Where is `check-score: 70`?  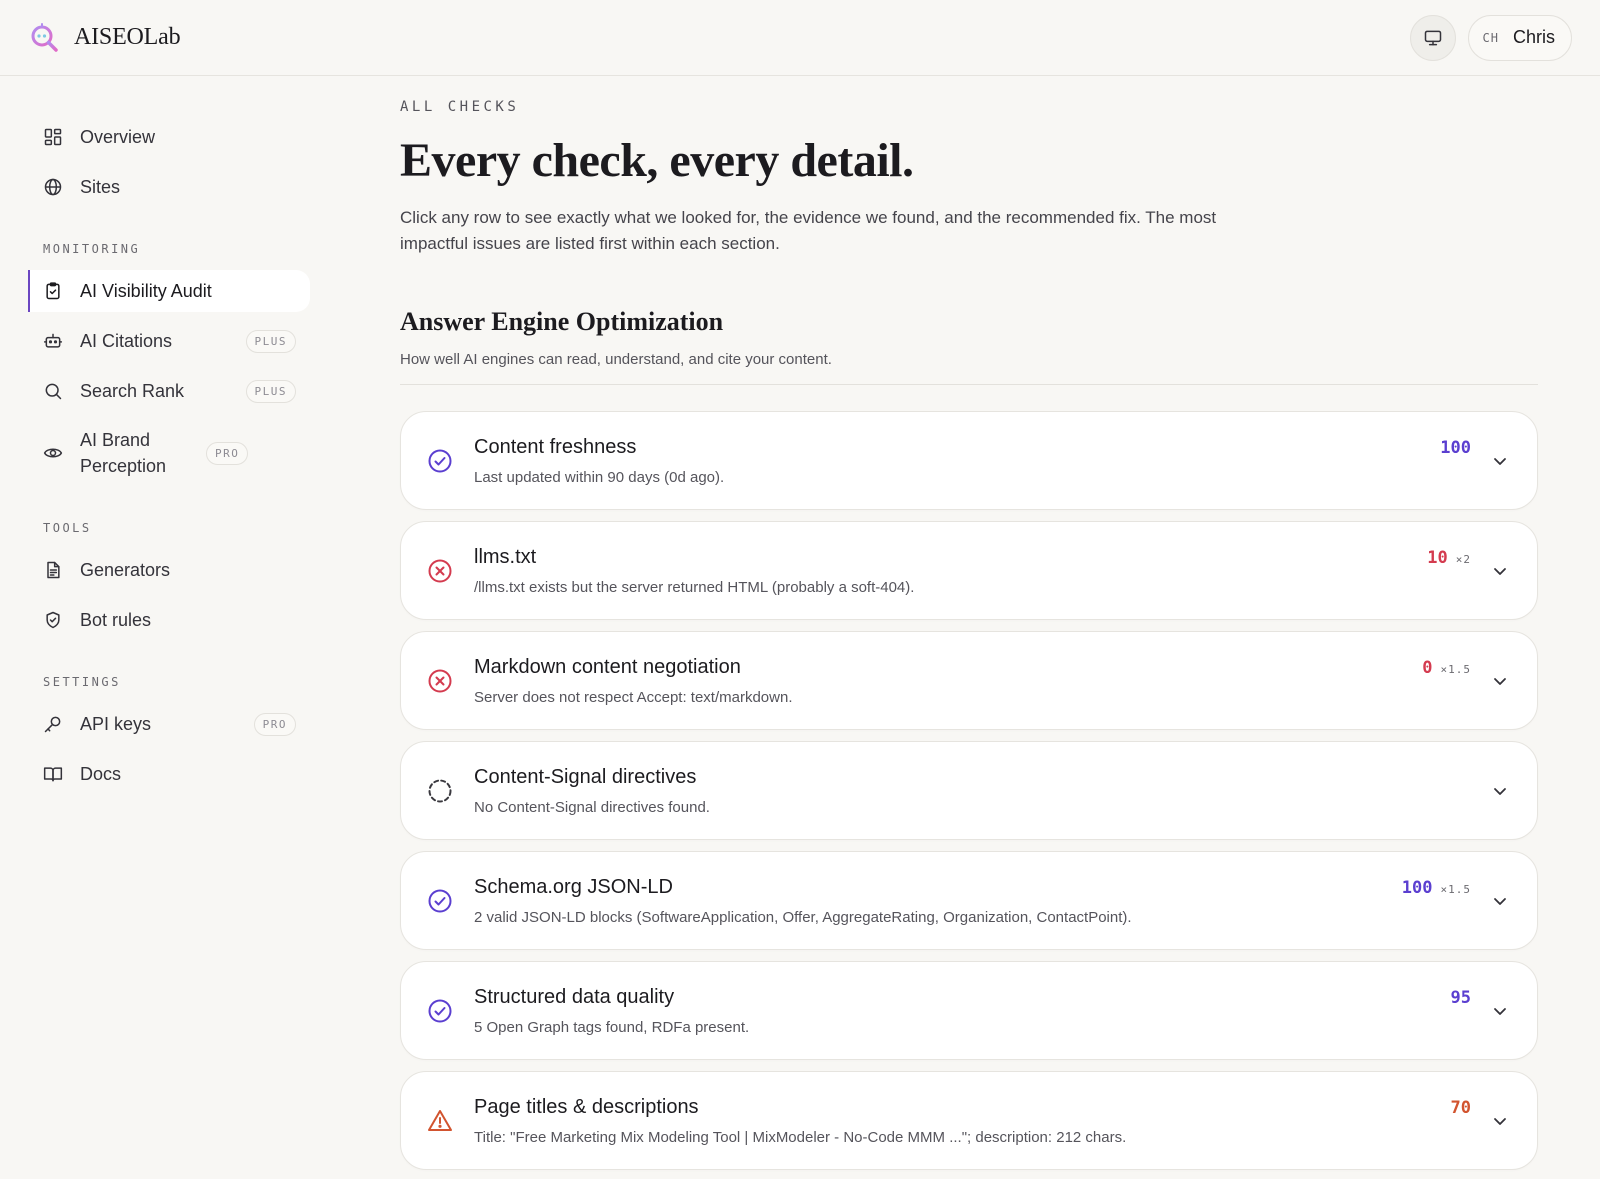 check-score: 70 is located at coordinates (1461, 1108).